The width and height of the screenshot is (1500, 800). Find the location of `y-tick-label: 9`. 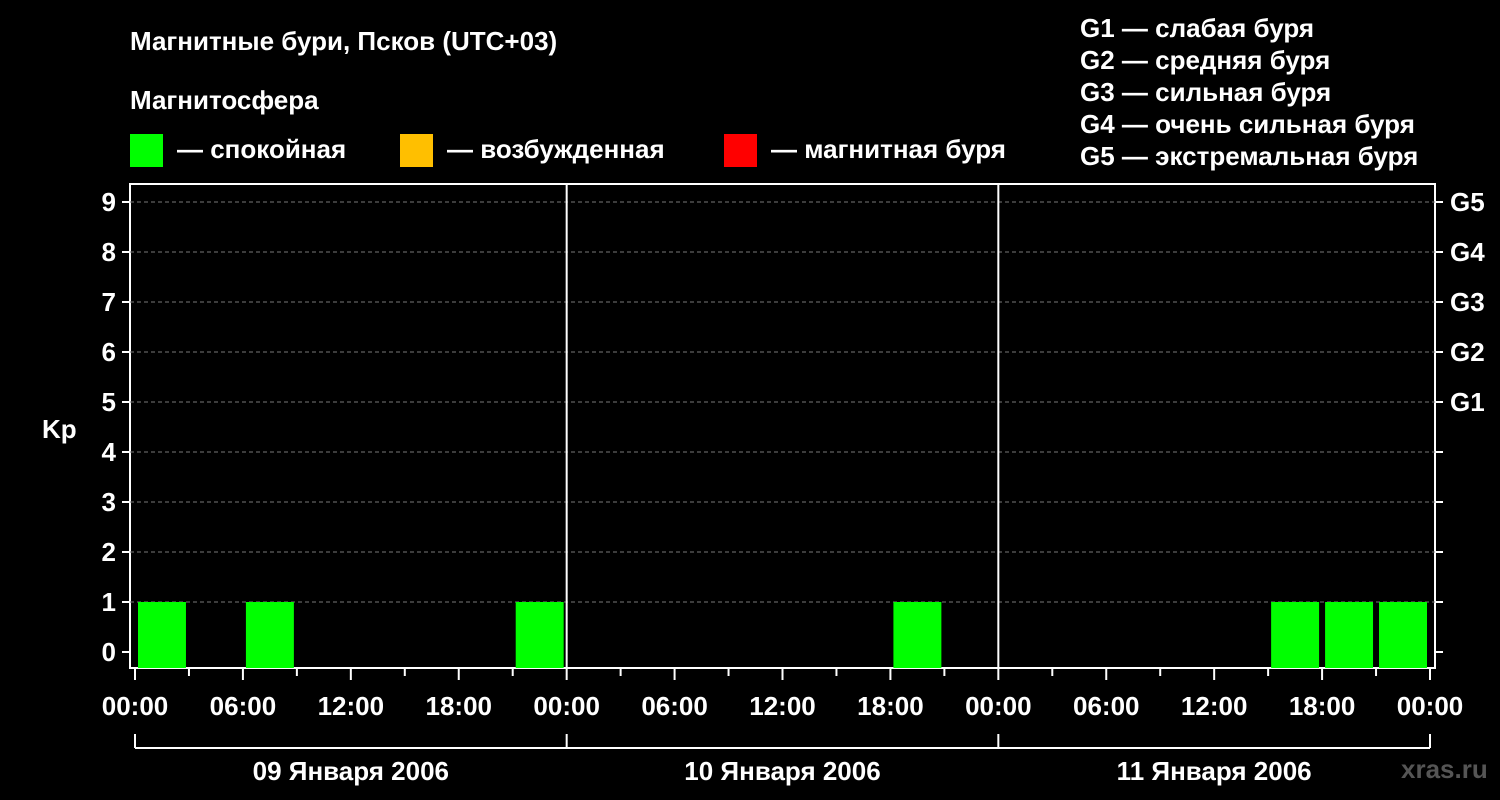

y-tick-label: 9 is located at coordinates (109, 202).